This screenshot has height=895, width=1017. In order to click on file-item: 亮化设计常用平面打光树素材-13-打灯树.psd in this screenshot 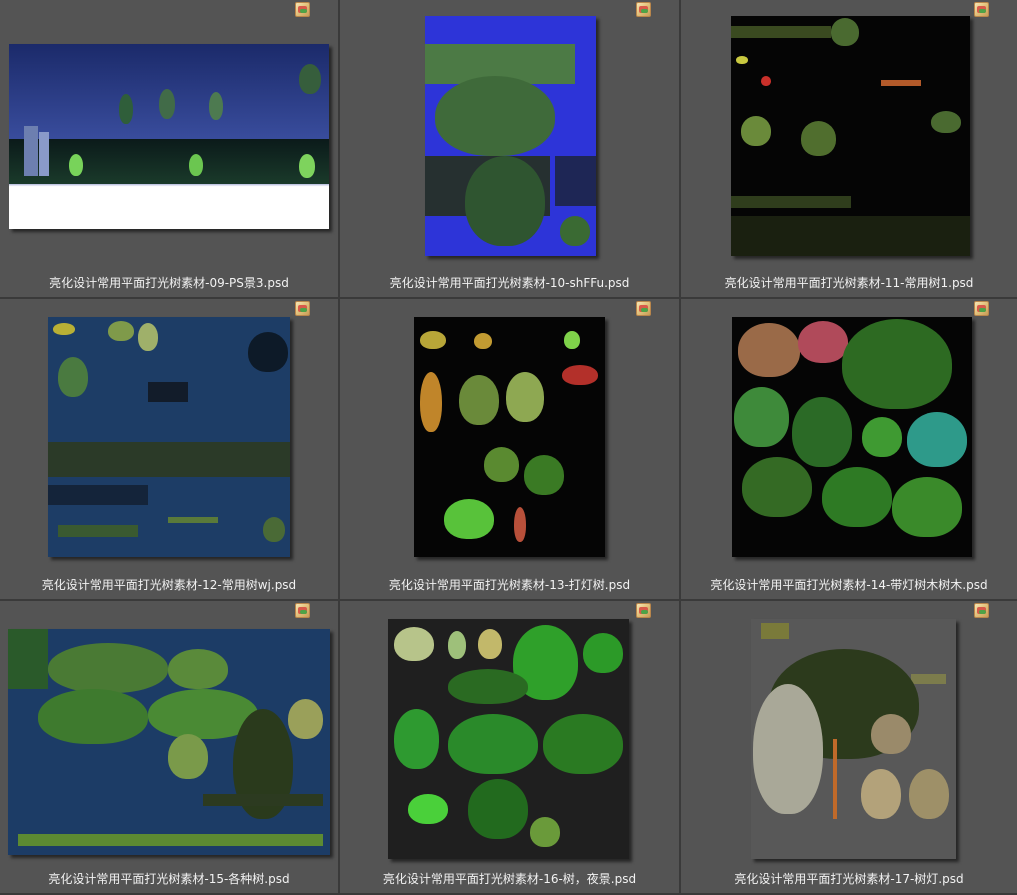, I will do `click(510, 450)`.